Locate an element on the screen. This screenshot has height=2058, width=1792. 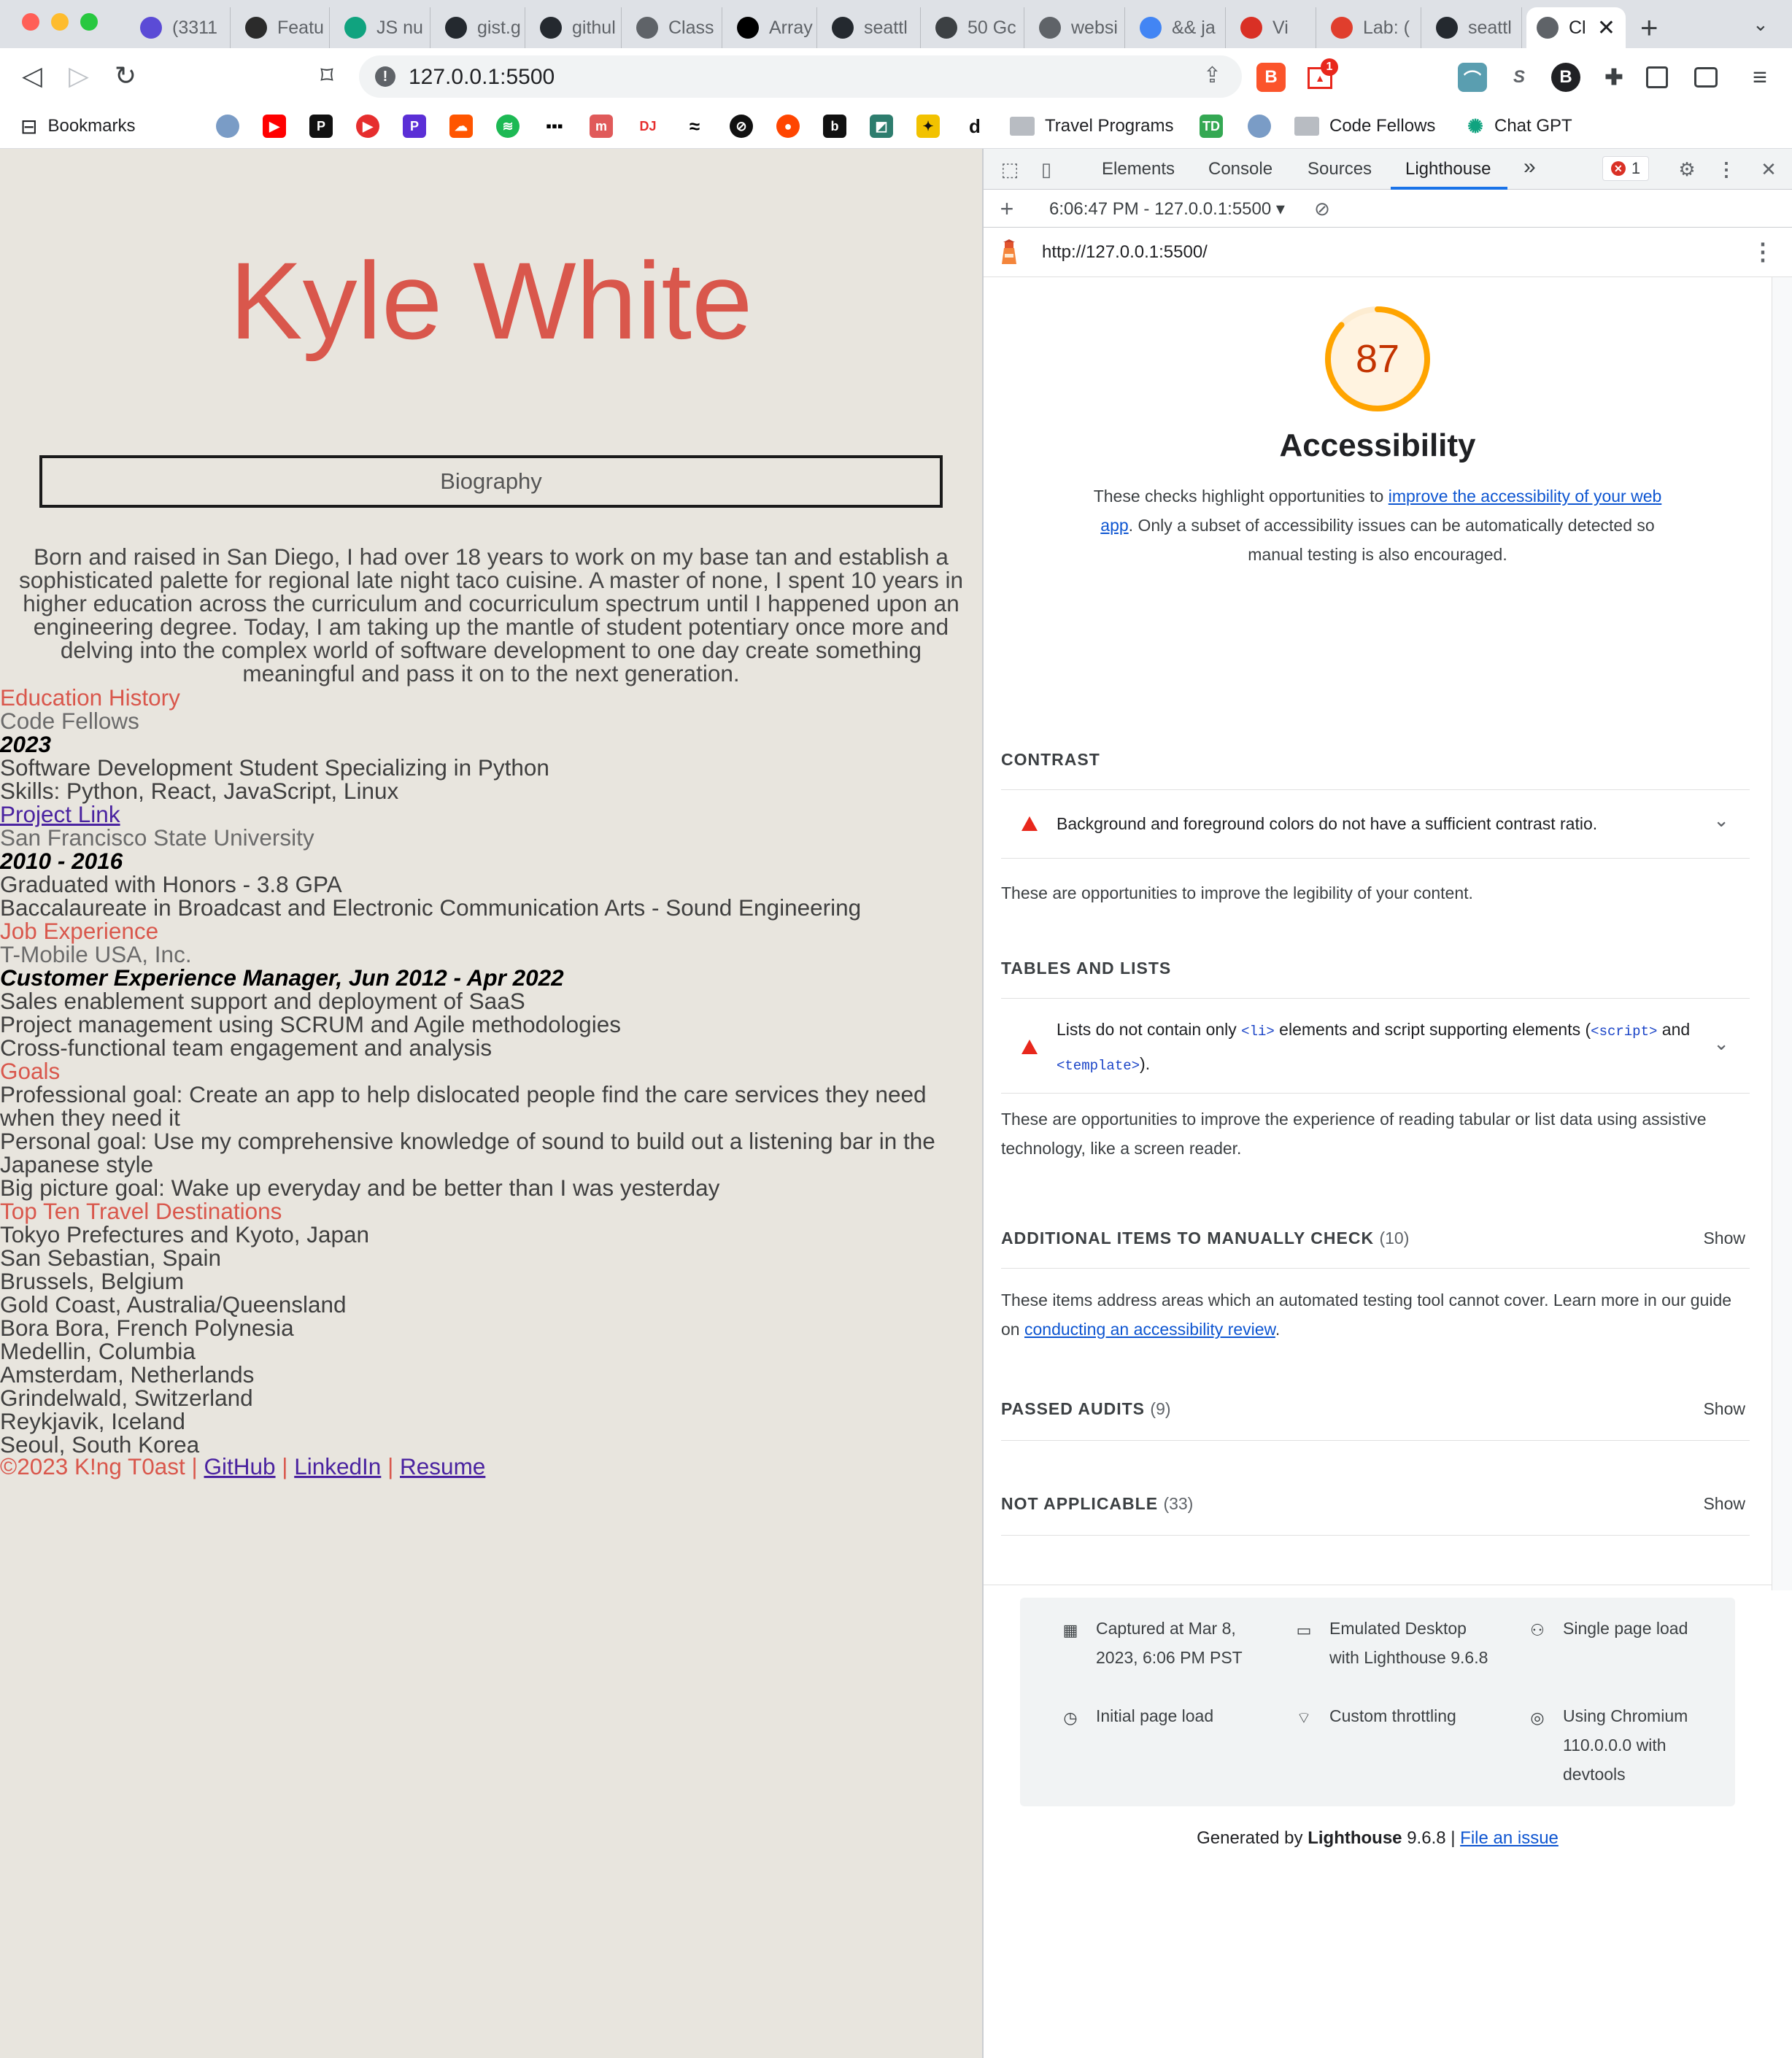
extension-icon-3: B is located at coordinates (1565, 77).